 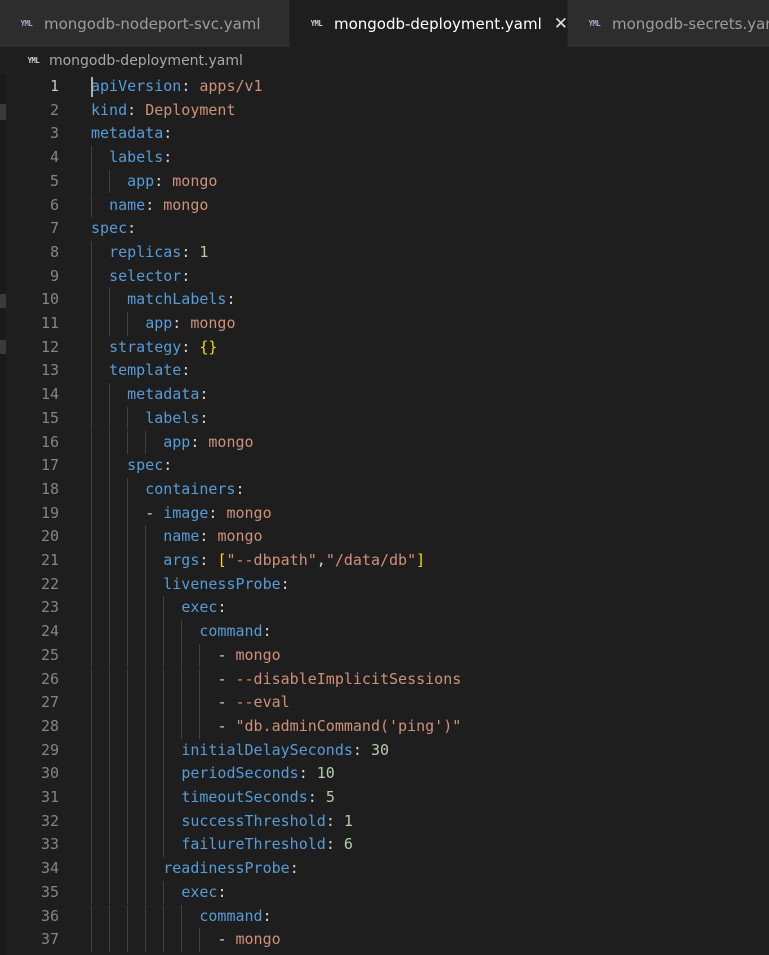 I want to click on code-line: 3 metadata:, so click(x=384, y=134).